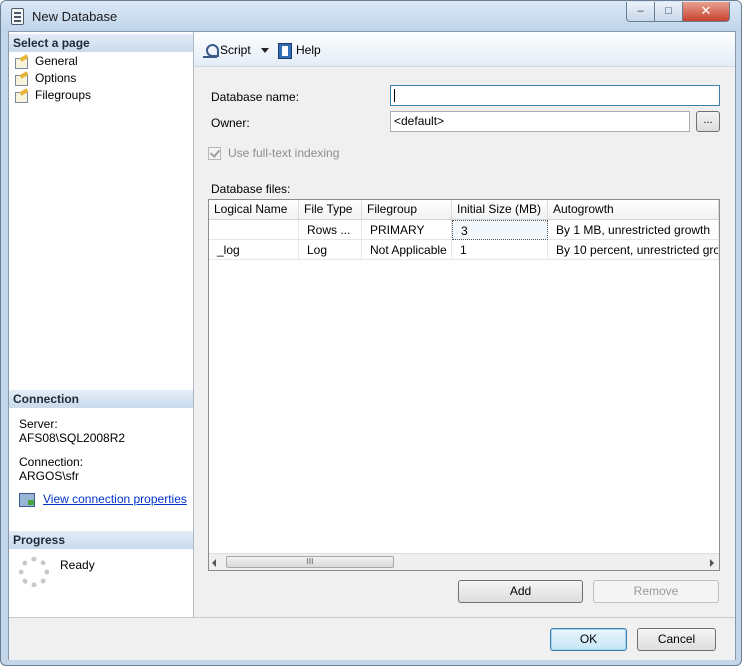  I want to click on page-item-label: Filegroups, so click(63, 95).